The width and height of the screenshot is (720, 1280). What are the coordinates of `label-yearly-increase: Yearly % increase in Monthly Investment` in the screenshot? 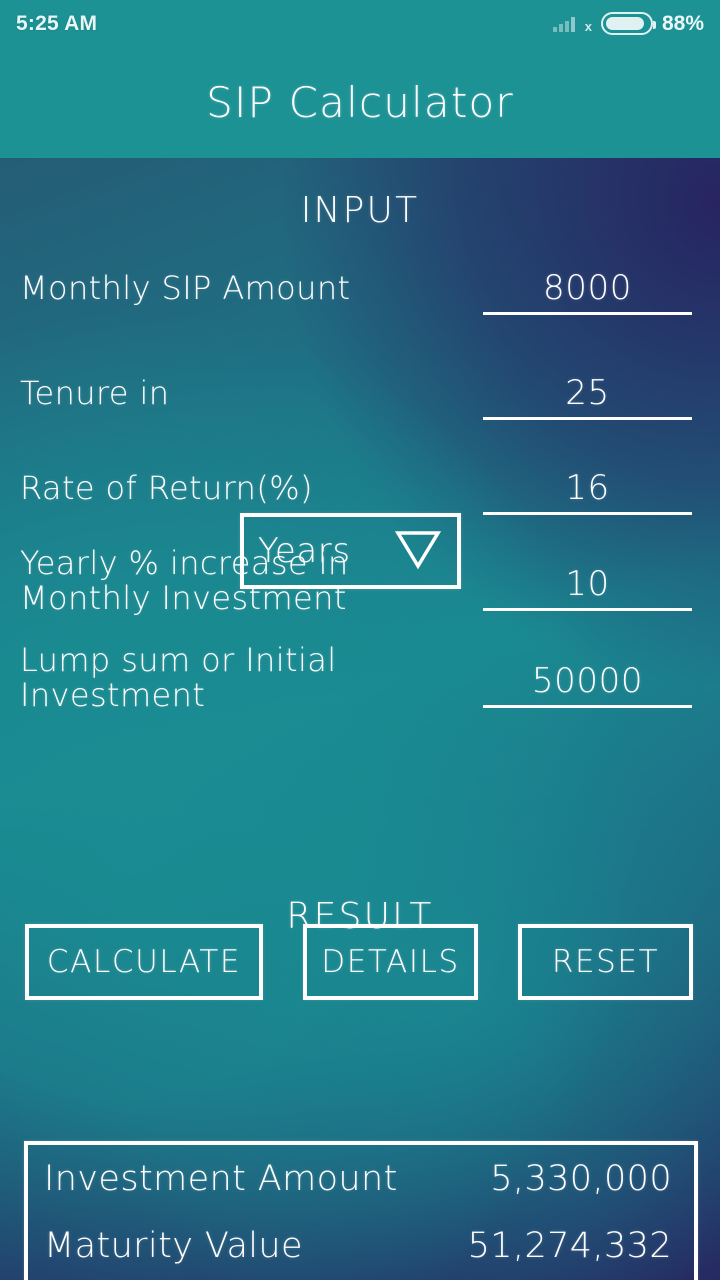 It's located at (184, 580).